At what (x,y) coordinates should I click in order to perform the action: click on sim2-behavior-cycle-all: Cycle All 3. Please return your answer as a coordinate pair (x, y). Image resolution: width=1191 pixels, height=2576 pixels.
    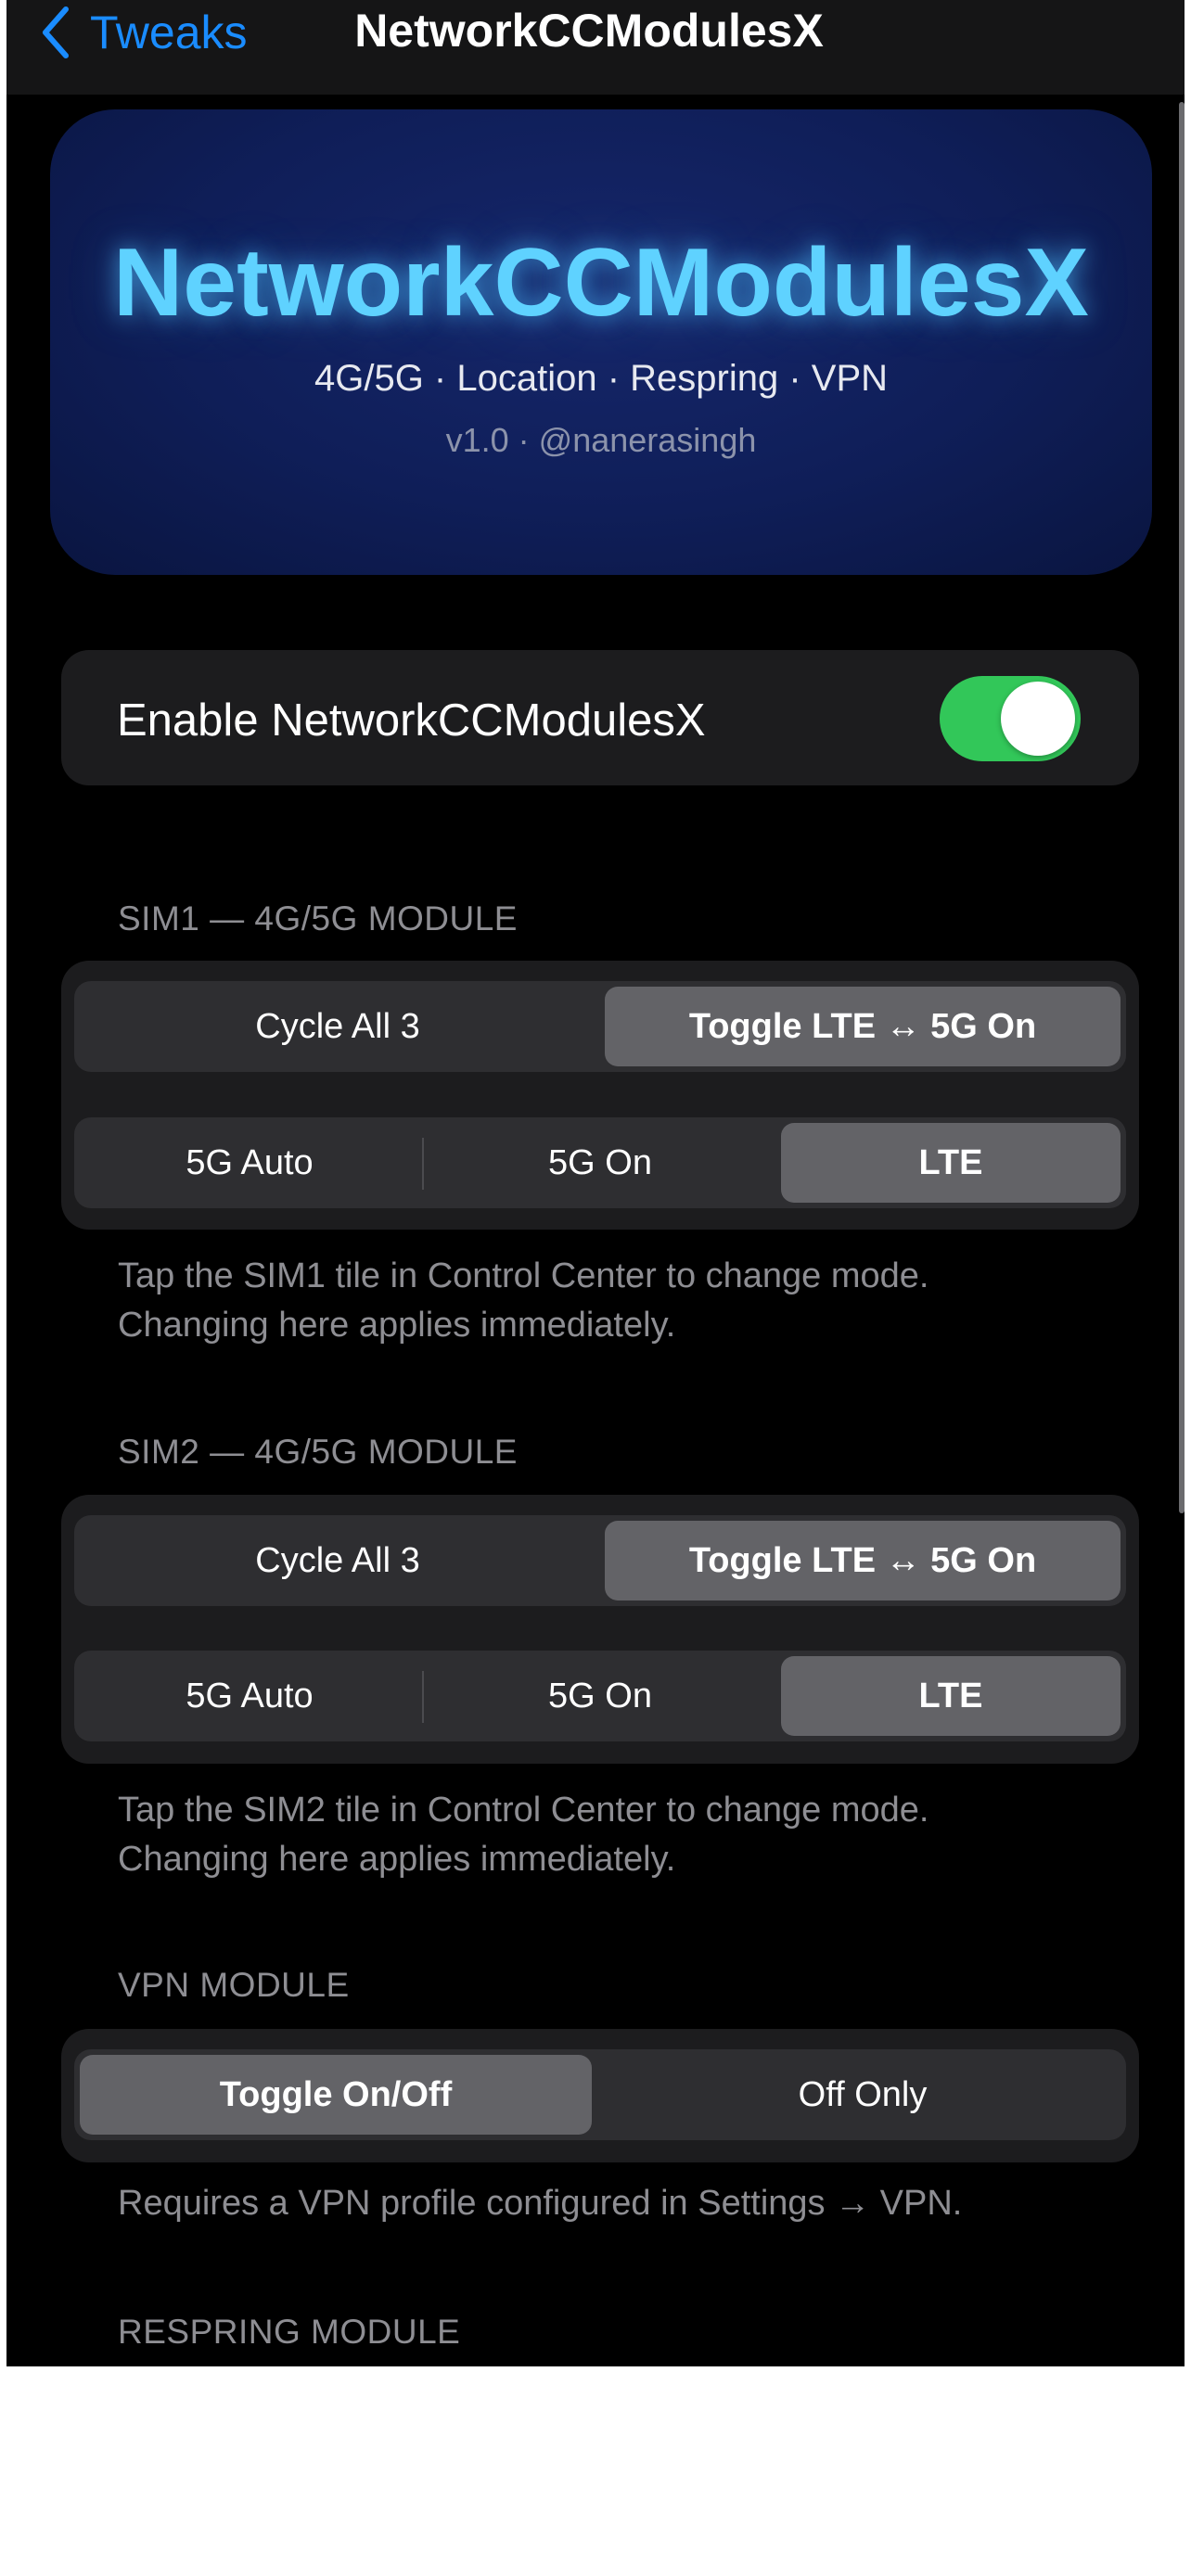
    Looking at the image, I should click on (338, 1560).